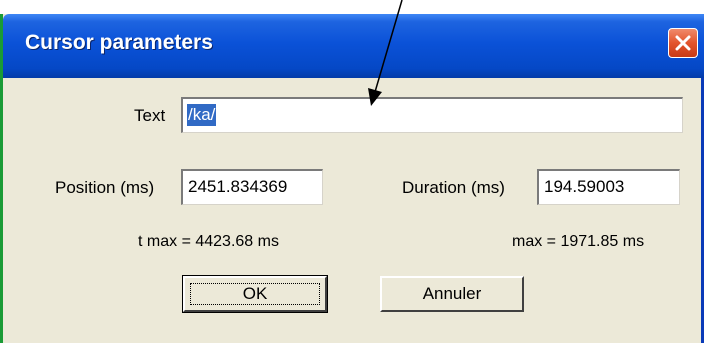  Describe the element at coordinates (119, 42) in the screenshot. I see `dialog-title: Cursor parameters` at that location.